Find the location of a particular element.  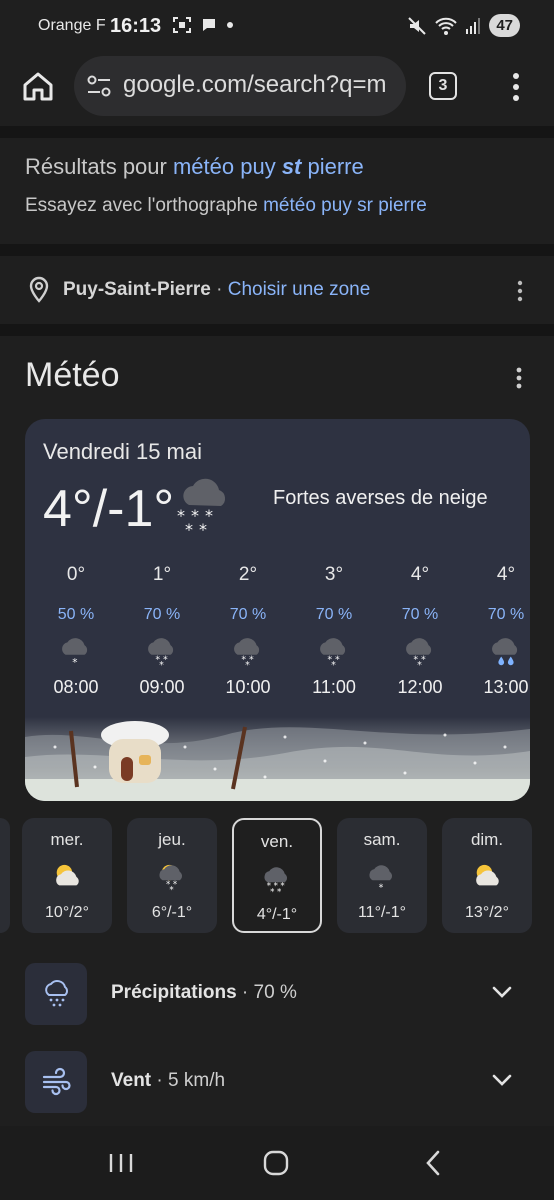

location-bar: Puy-Saint-Pierre · Choisir une zone is located at coordinates (277, 290).